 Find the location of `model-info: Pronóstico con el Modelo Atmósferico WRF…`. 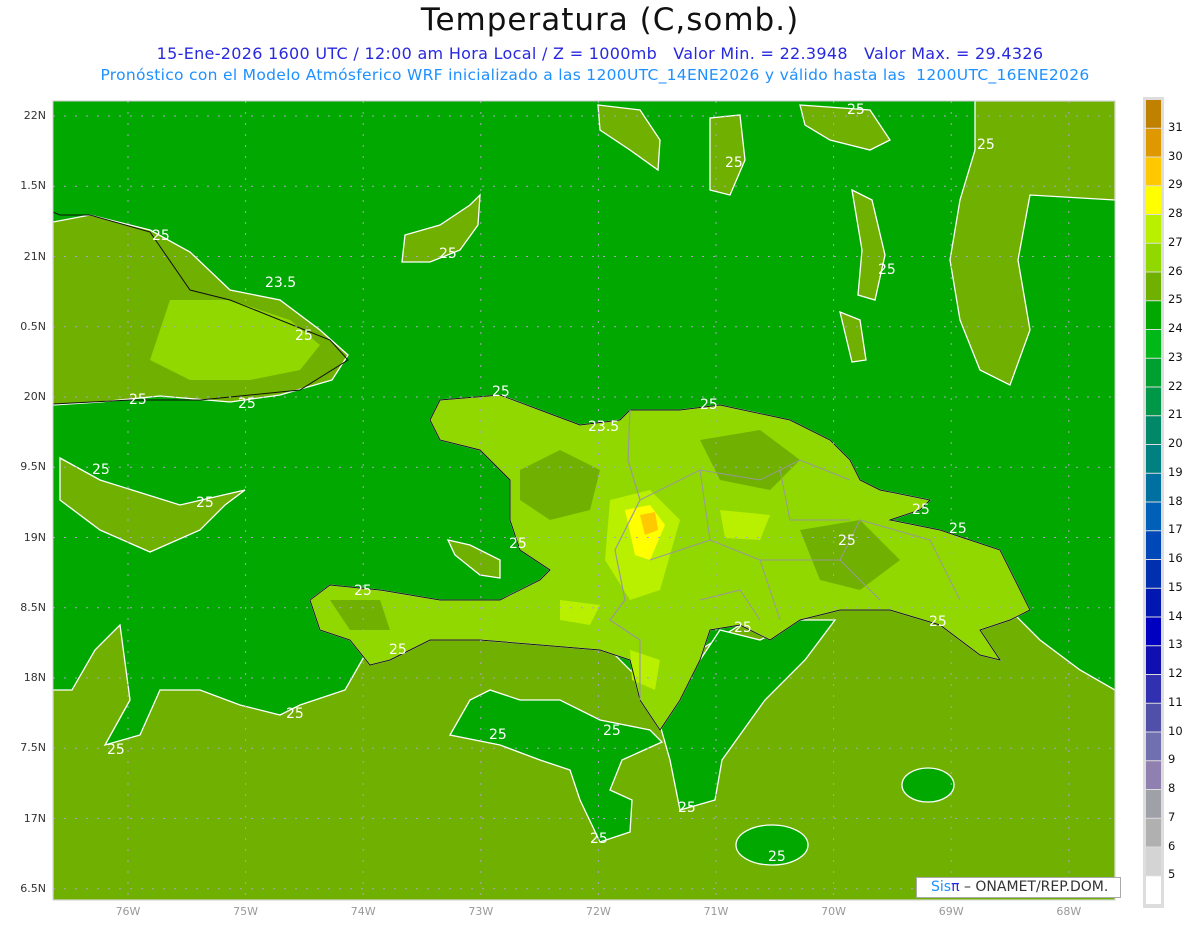

model-info: Pronóstico con el Modelo Atmósferico WRF… is located at coordinates (595, 75).